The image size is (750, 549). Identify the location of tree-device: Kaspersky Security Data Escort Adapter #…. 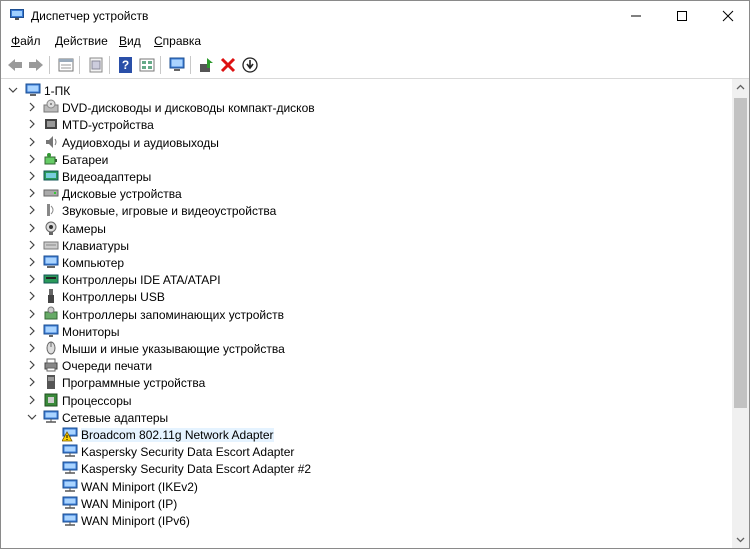
(366, 468).